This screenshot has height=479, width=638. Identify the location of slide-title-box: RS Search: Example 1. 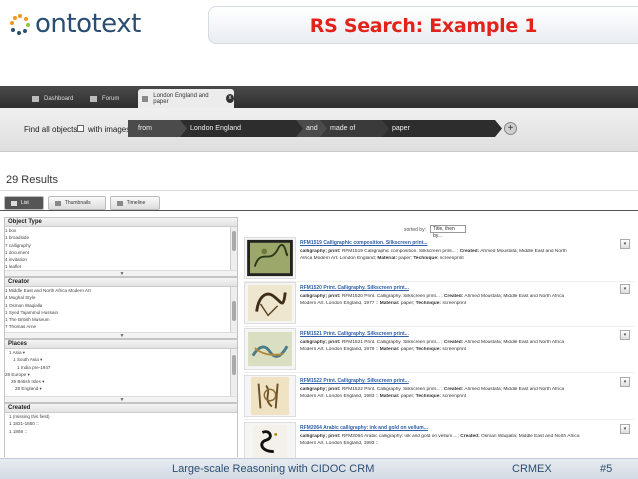
(423, 25).